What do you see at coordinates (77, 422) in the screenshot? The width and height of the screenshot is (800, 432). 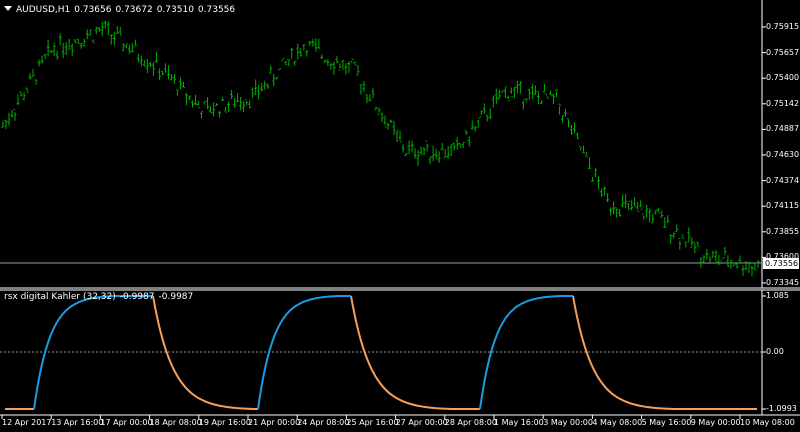 I see `time-label: 13 Apr 16:00` at bounding box center [77, 422].